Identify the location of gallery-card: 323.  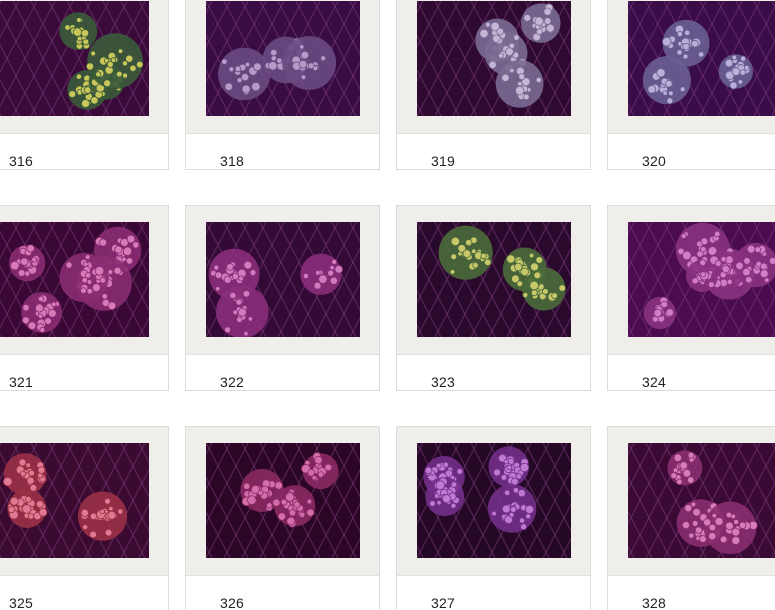
(493, 298).